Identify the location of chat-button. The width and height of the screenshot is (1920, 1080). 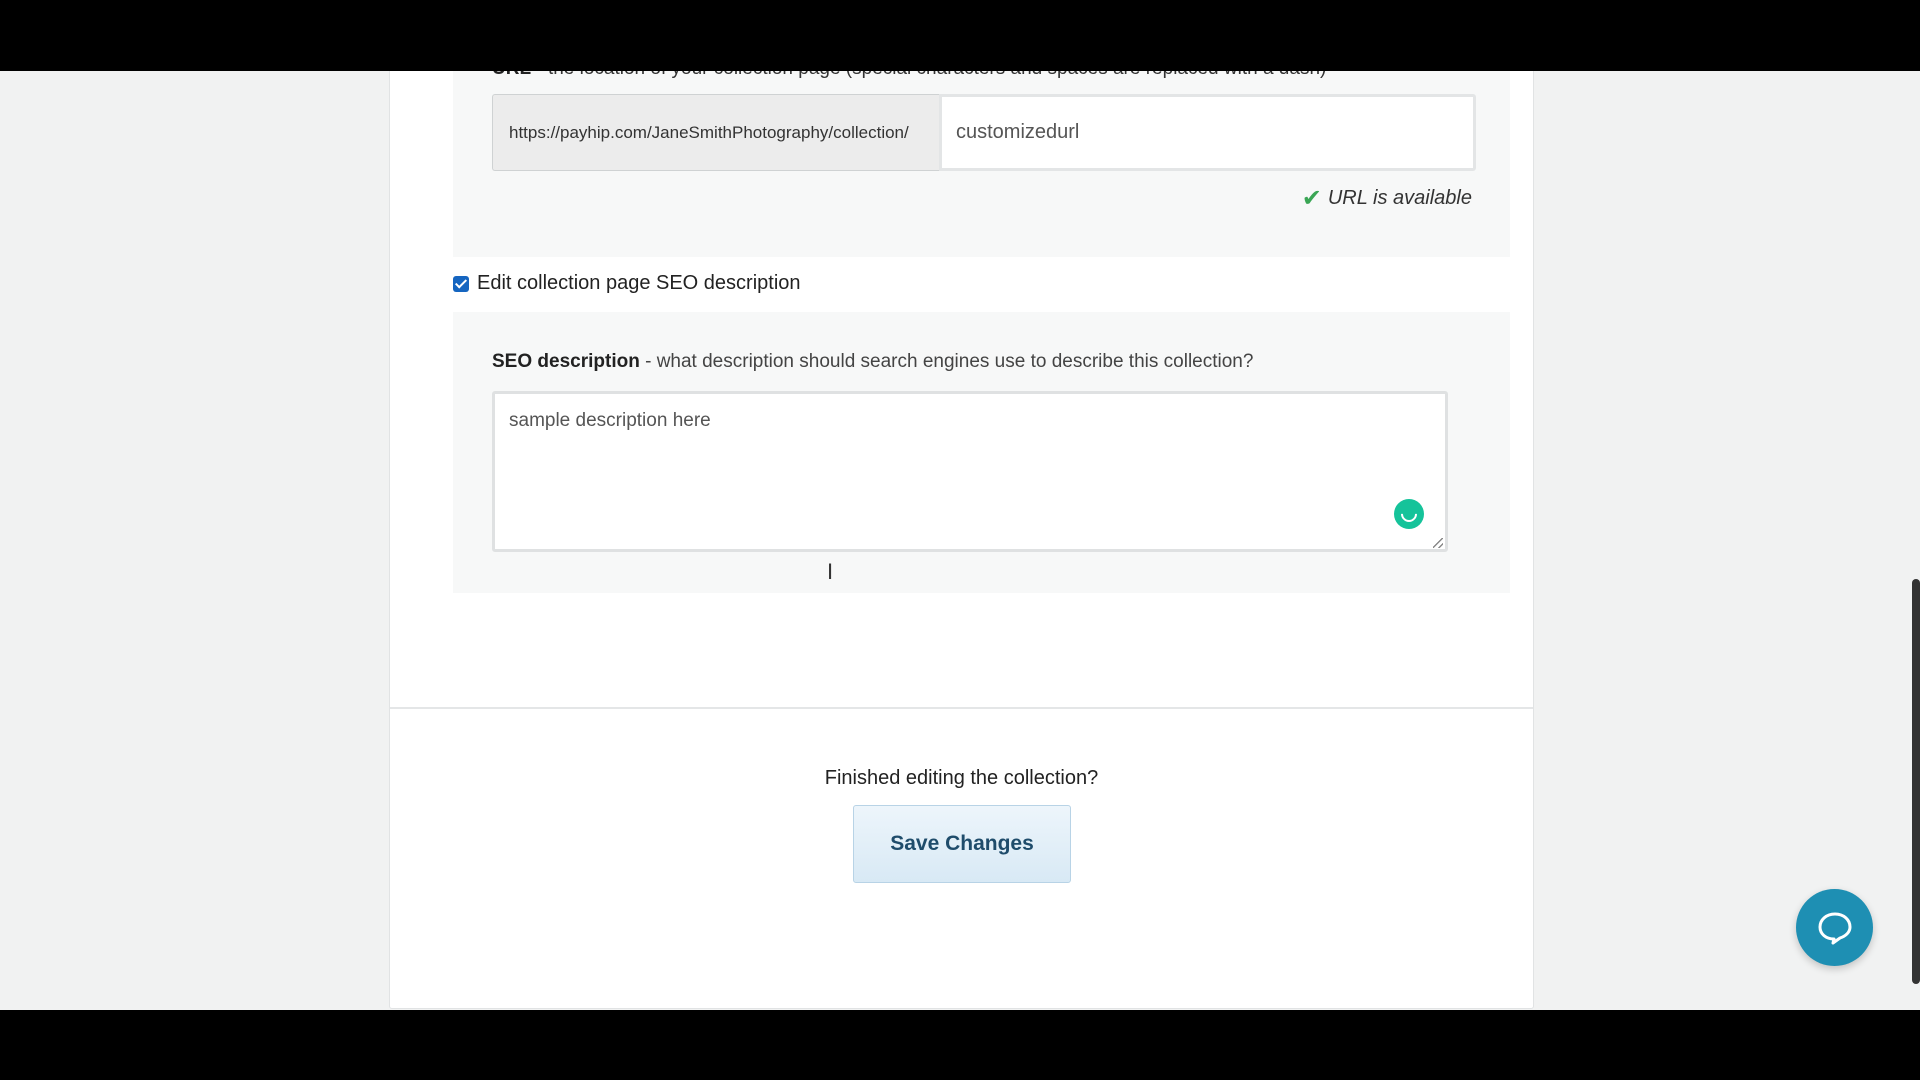
(1834, 927).